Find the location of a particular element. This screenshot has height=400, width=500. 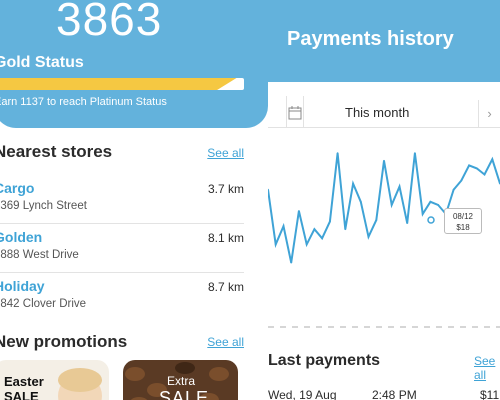

promo-card-extra: Extra SALE is located at coordinates (180, 380).